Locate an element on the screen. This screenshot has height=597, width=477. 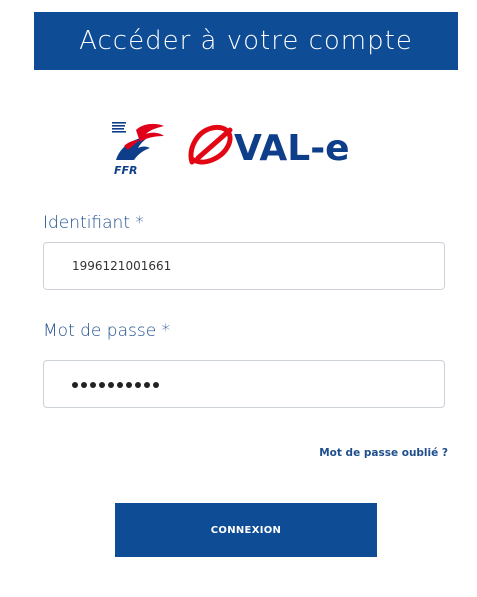
forgot-password-link: Mot de passe oublié ? is located at coordinates (383, 453).